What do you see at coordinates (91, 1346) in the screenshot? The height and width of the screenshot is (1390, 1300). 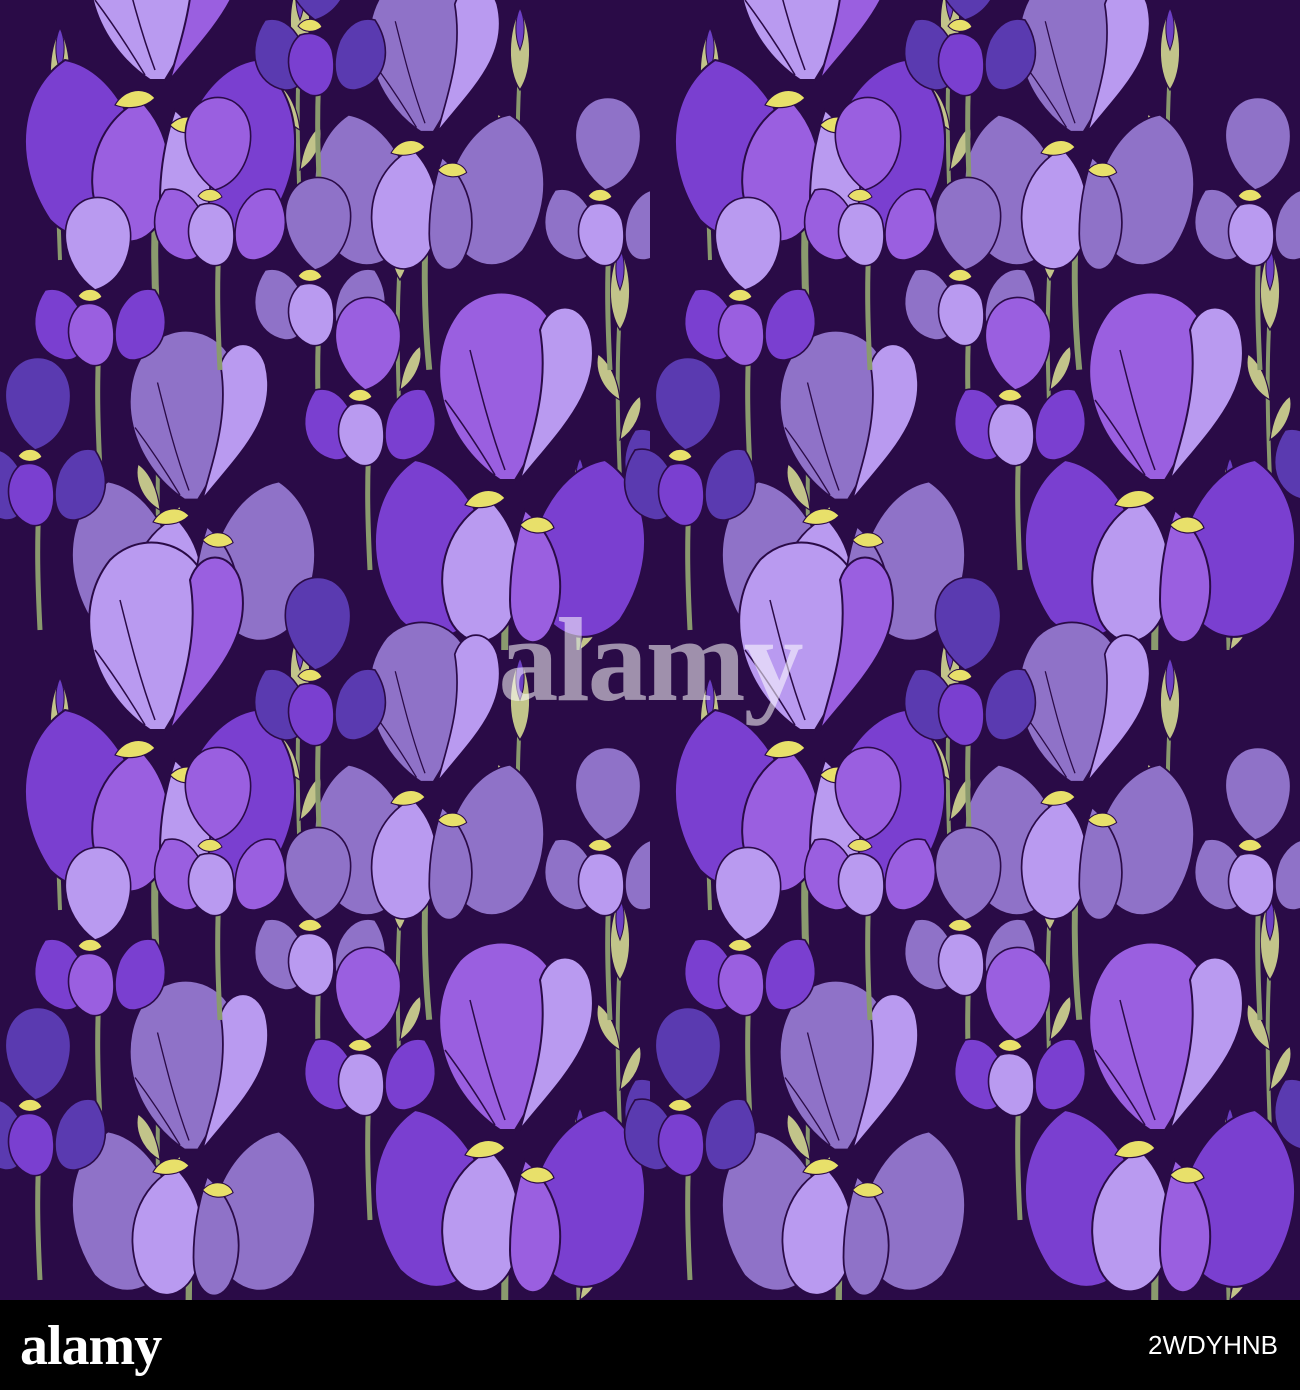 I see `brand-logo: alamy` at bounding box center [91, 1346].